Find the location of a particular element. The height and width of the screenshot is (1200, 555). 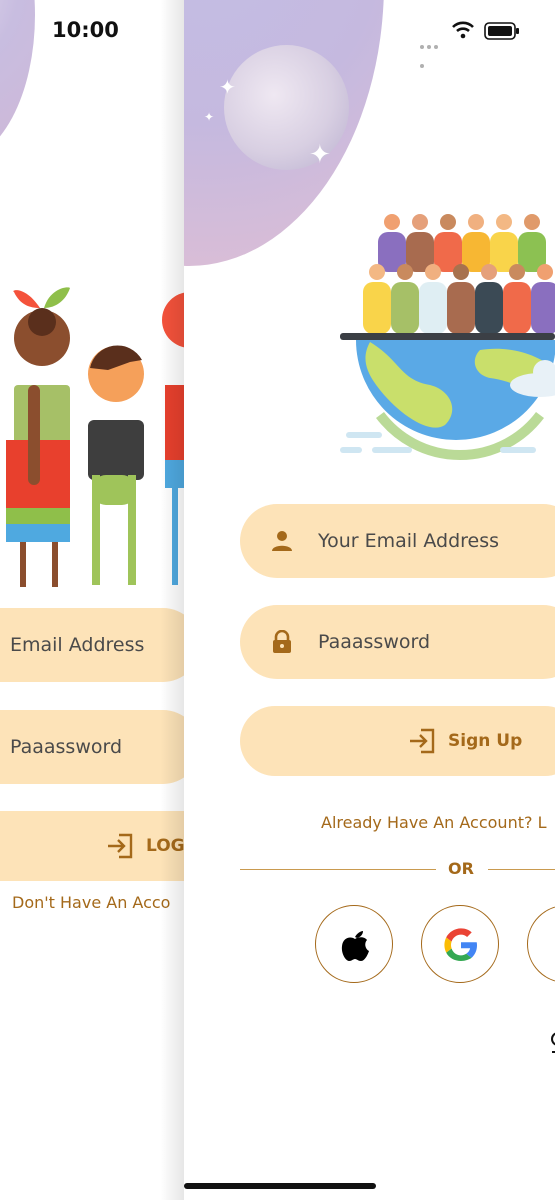

google-icon is located at coordinates (460, 944).